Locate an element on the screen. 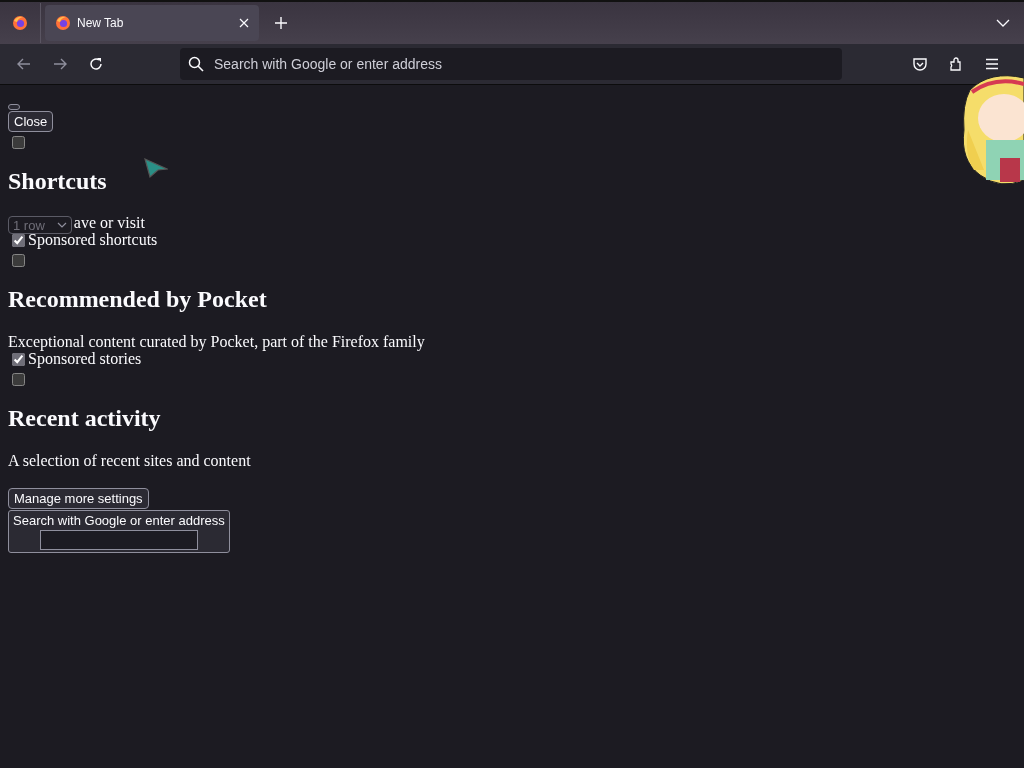  address-bar: Search with Google or enter address is located at coordinates (511, 64).